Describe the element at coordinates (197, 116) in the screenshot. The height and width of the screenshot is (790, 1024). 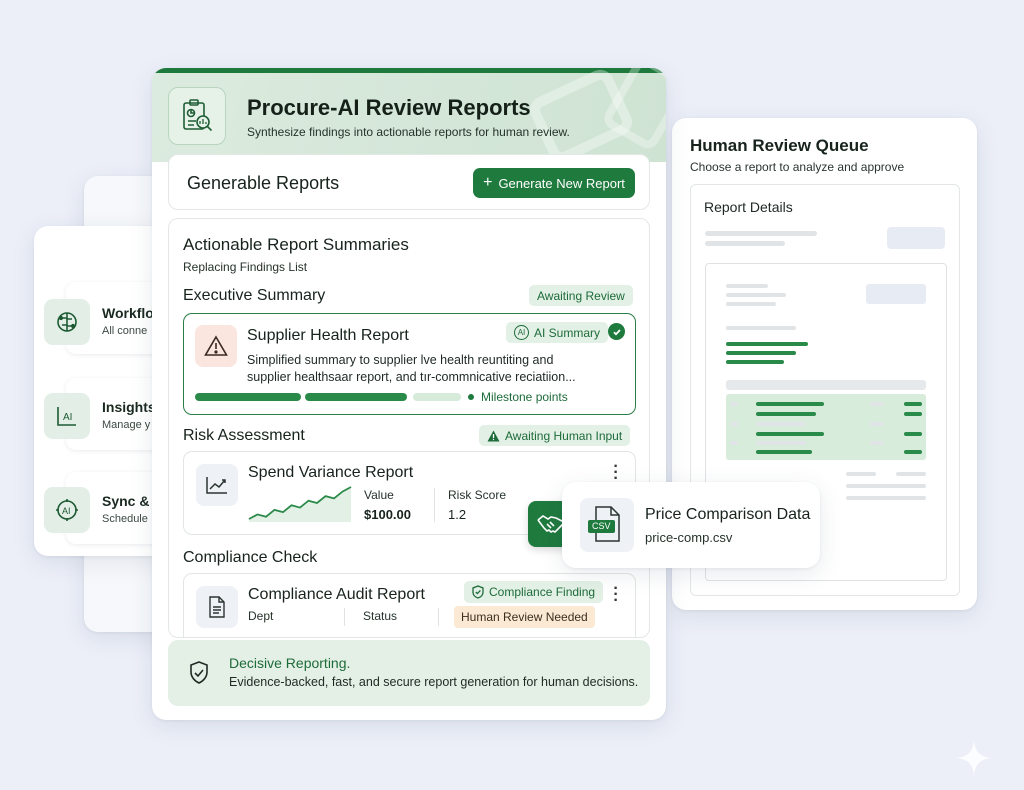
I see `report-analysis-icon` at that location.